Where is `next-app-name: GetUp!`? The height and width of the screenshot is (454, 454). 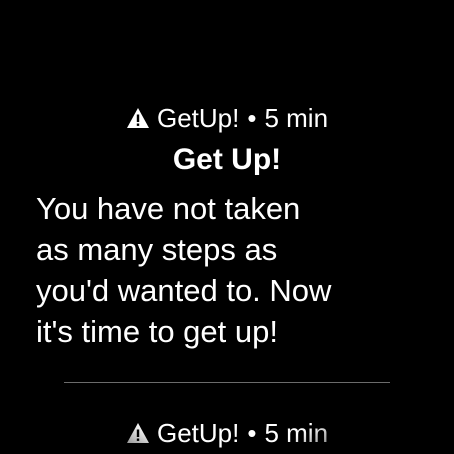
next-app-name: GetUp! is located at coordinates (198, 432).